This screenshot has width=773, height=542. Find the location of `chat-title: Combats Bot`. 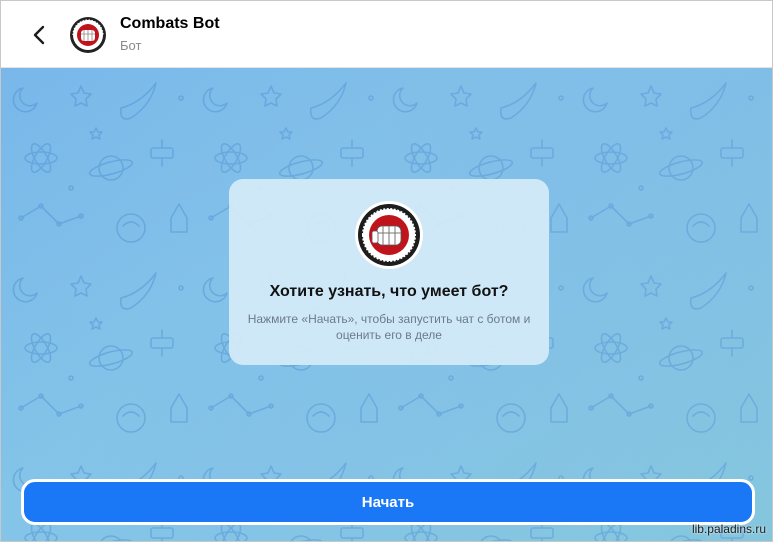

chat-title: Combats Bot is located at coordinates (170, 24).